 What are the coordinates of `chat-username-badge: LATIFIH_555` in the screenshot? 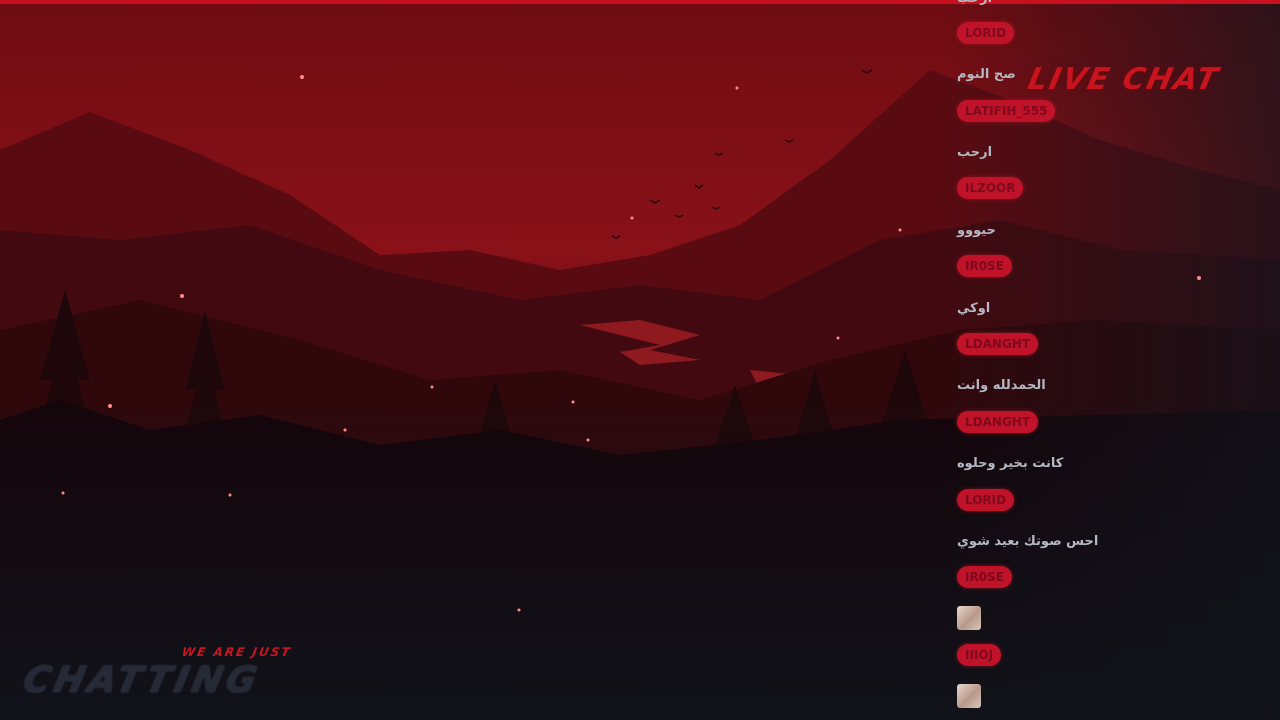 It's located at (1006, 111).